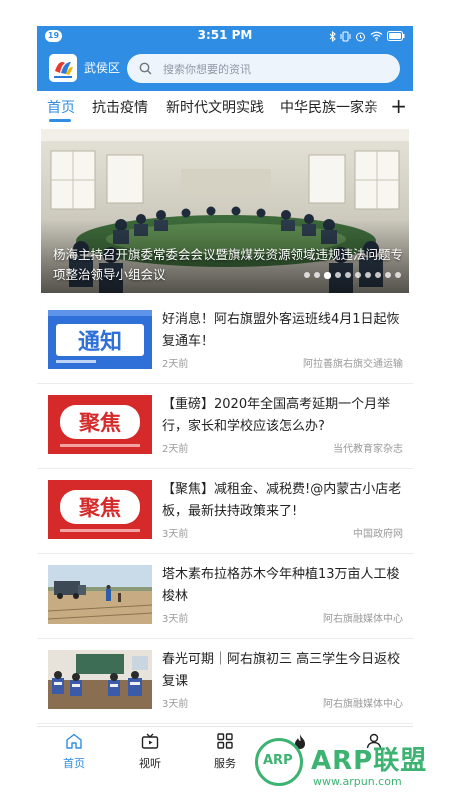  I want to click on carousel-dots, so click(352, 275).